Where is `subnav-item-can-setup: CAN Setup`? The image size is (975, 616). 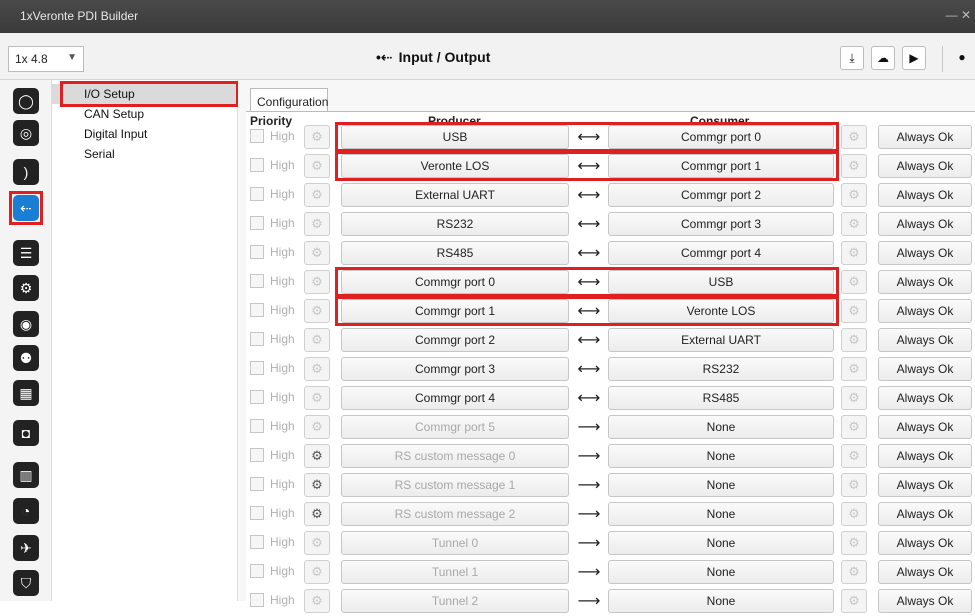
subnav-item-can-setup: CAN Setup is located at coordinates (145, 114).